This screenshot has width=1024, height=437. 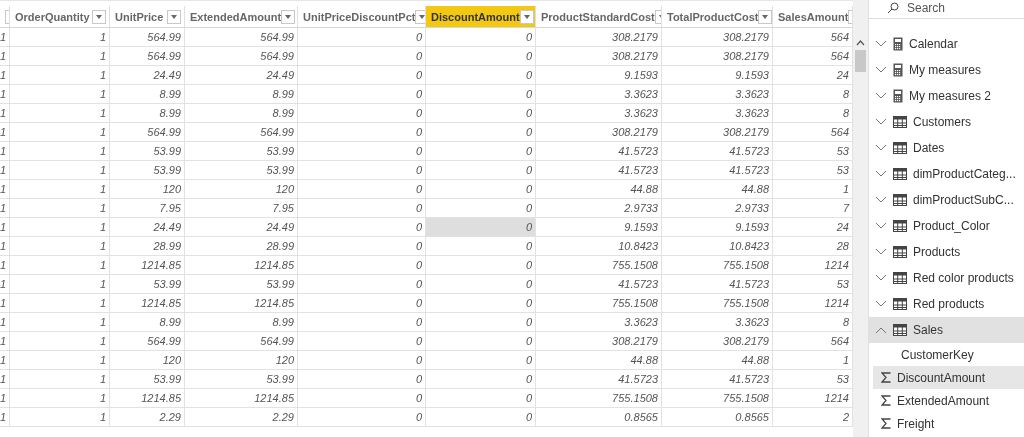 I want to click on table-list-item: Product_Color, so click(x=946, y=226).